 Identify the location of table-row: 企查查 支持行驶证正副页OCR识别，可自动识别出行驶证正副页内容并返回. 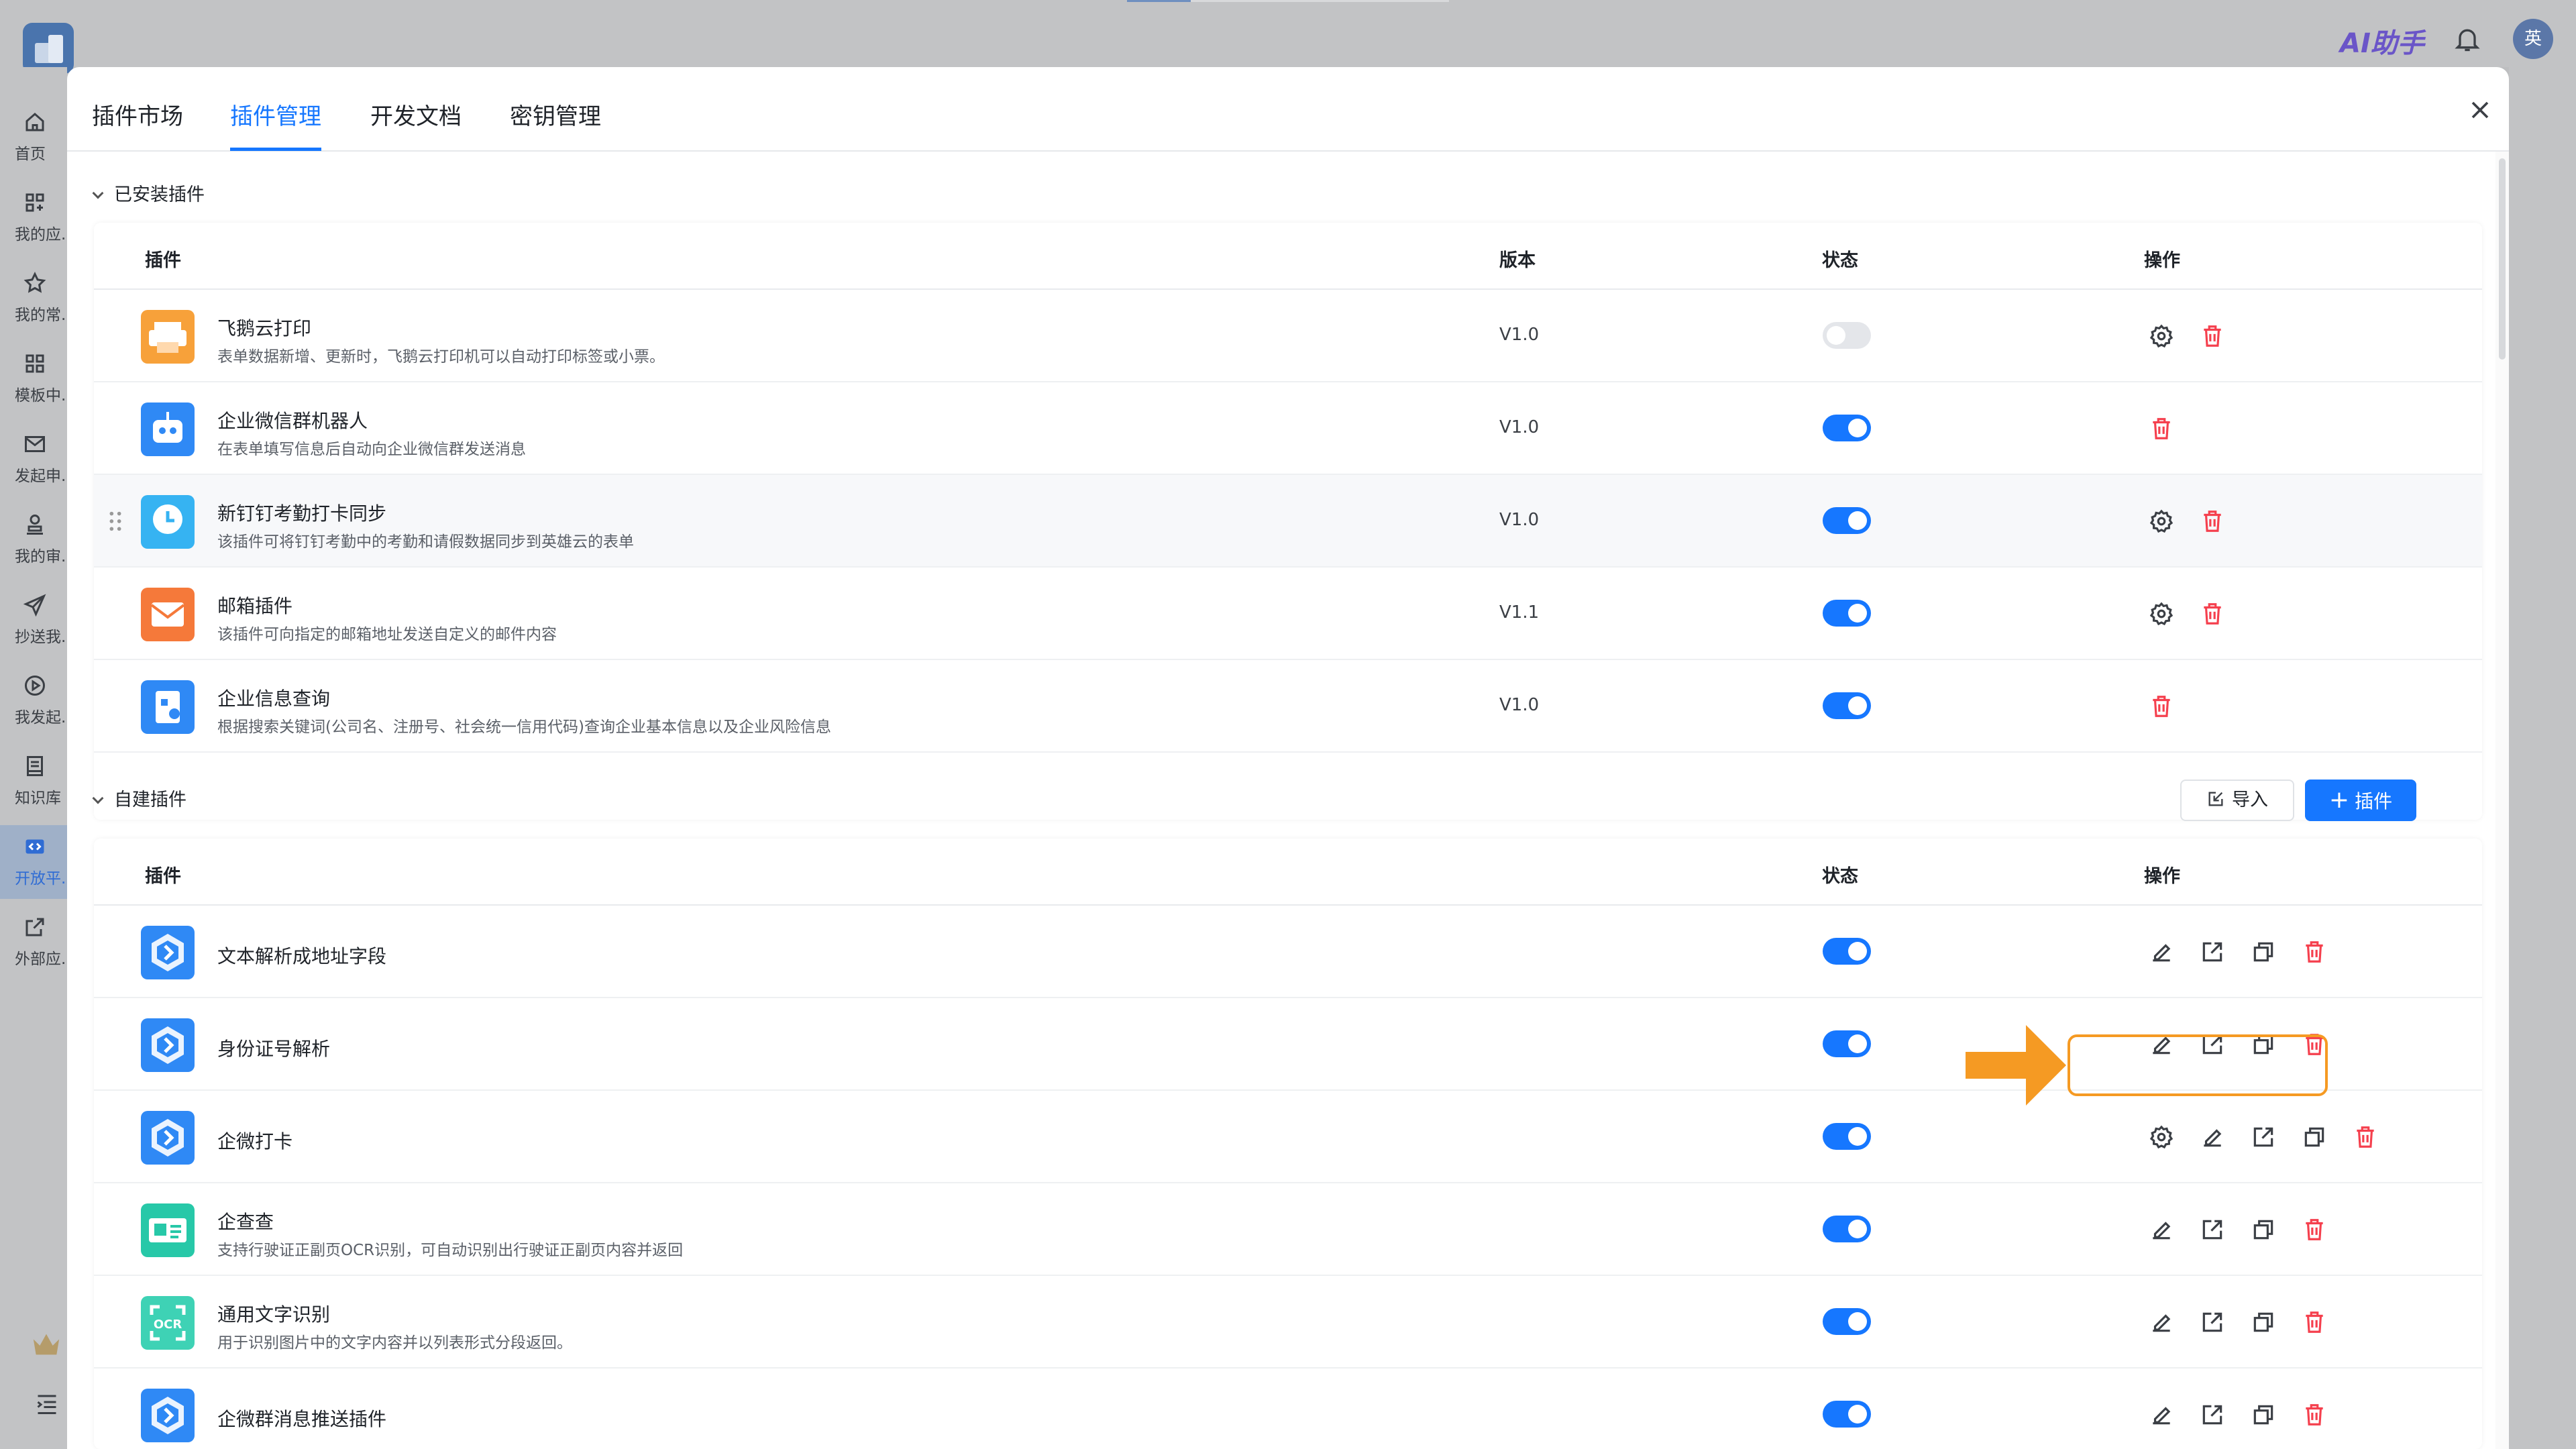
(1288, 1229).